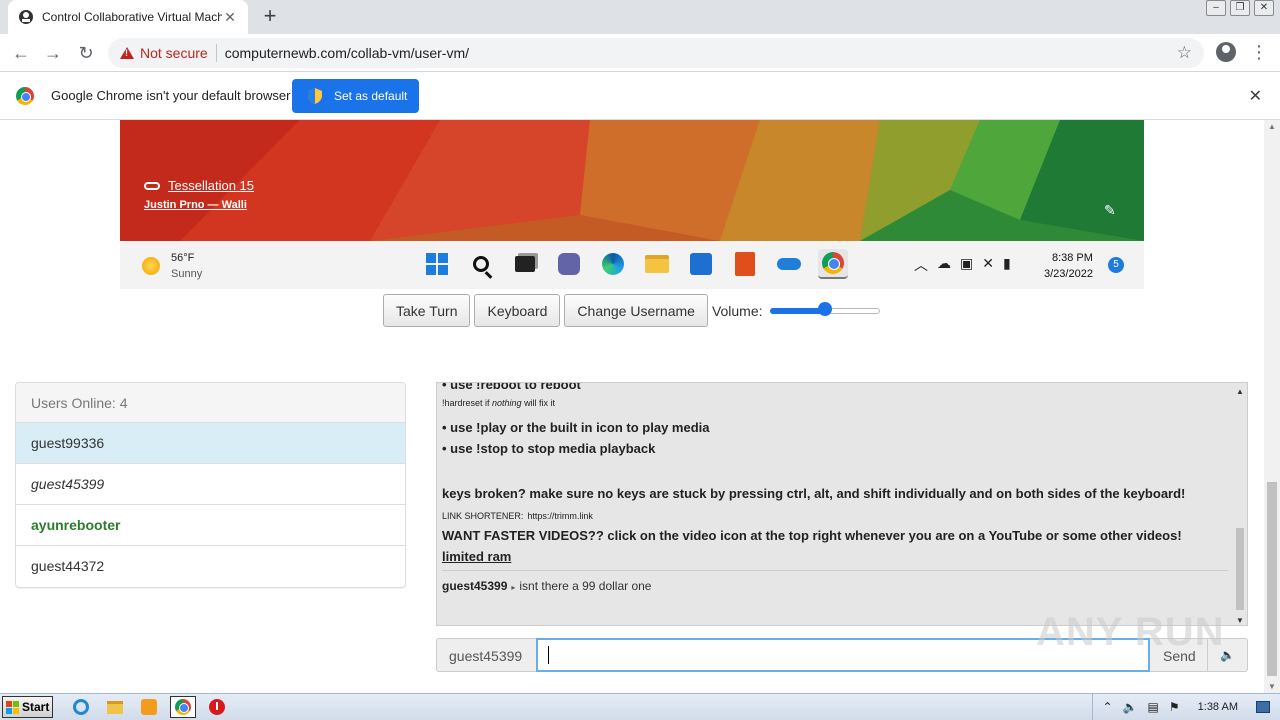  Describe the element at coordinates (837, 514) in the screenshot. I see `chat-line: LINK SHORTENER: https://trimm.link` at that location.